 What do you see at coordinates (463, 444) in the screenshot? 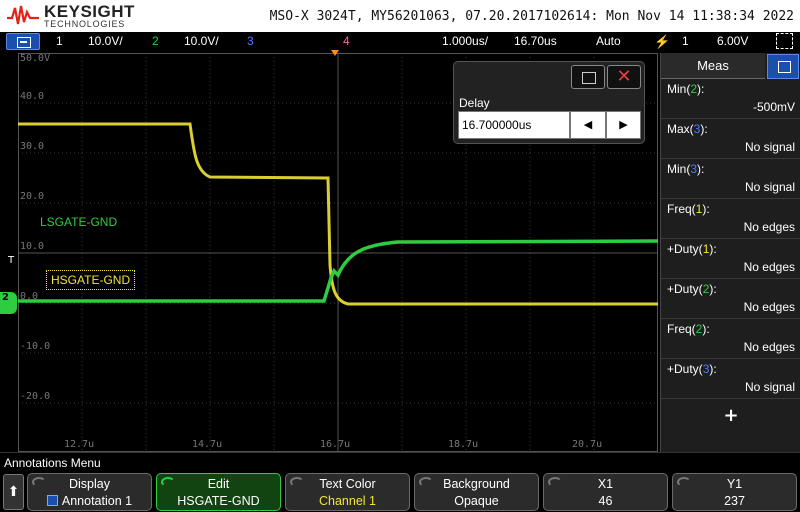
I see `x-label-18-7: 18.7u` at bounding box center [463, 444].